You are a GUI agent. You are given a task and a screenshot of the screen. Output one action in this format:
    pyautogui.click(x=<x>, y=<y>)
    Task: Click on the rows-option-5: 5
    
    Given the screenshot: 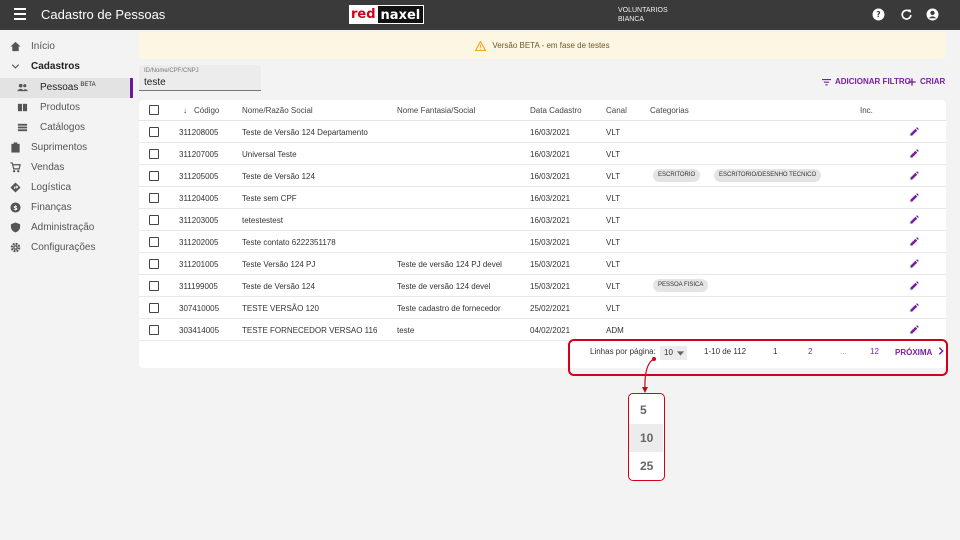 What is the action you would take?
    pyautogui.click(x=646, y=410)
    